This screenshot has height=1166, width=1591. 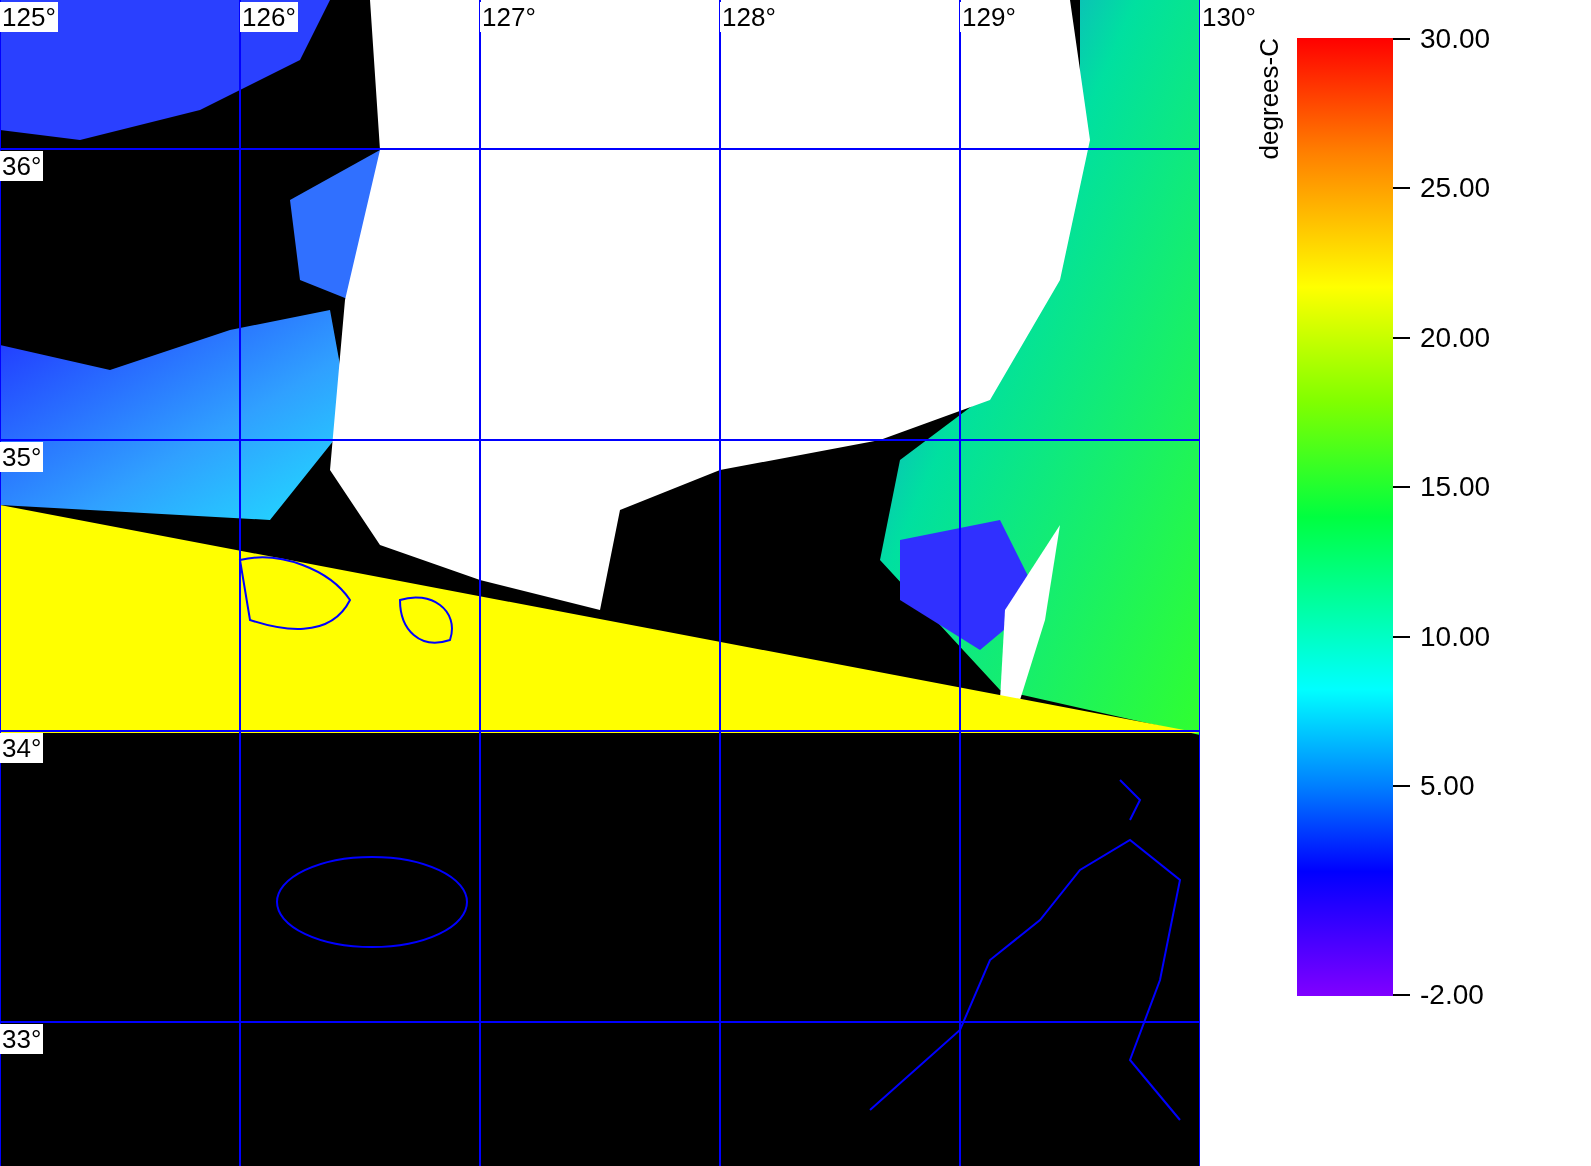 I want to click on latitude-label: 36°, so click(x=22, y=166).